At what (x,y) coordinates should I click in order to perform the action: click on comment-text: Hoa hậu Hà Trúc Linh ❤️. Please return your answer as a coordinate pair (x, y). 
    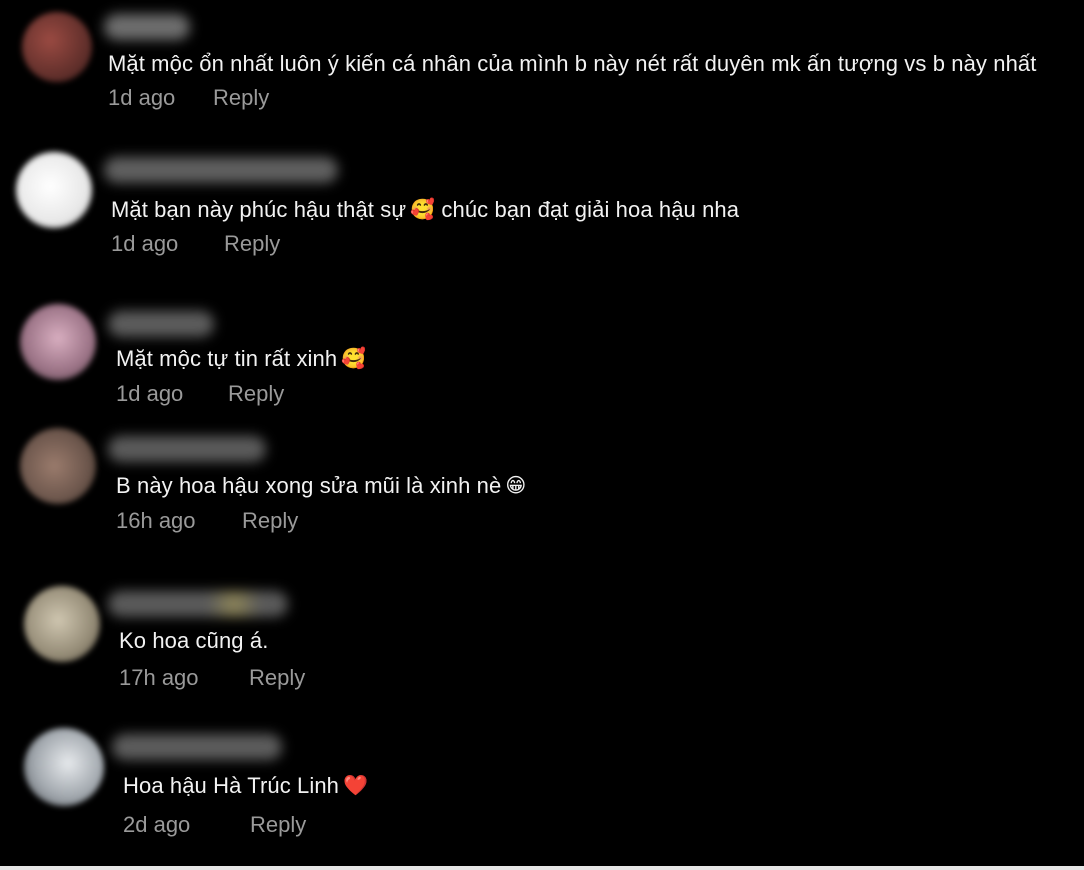
    Looking at the image, I should click on (245, 785).